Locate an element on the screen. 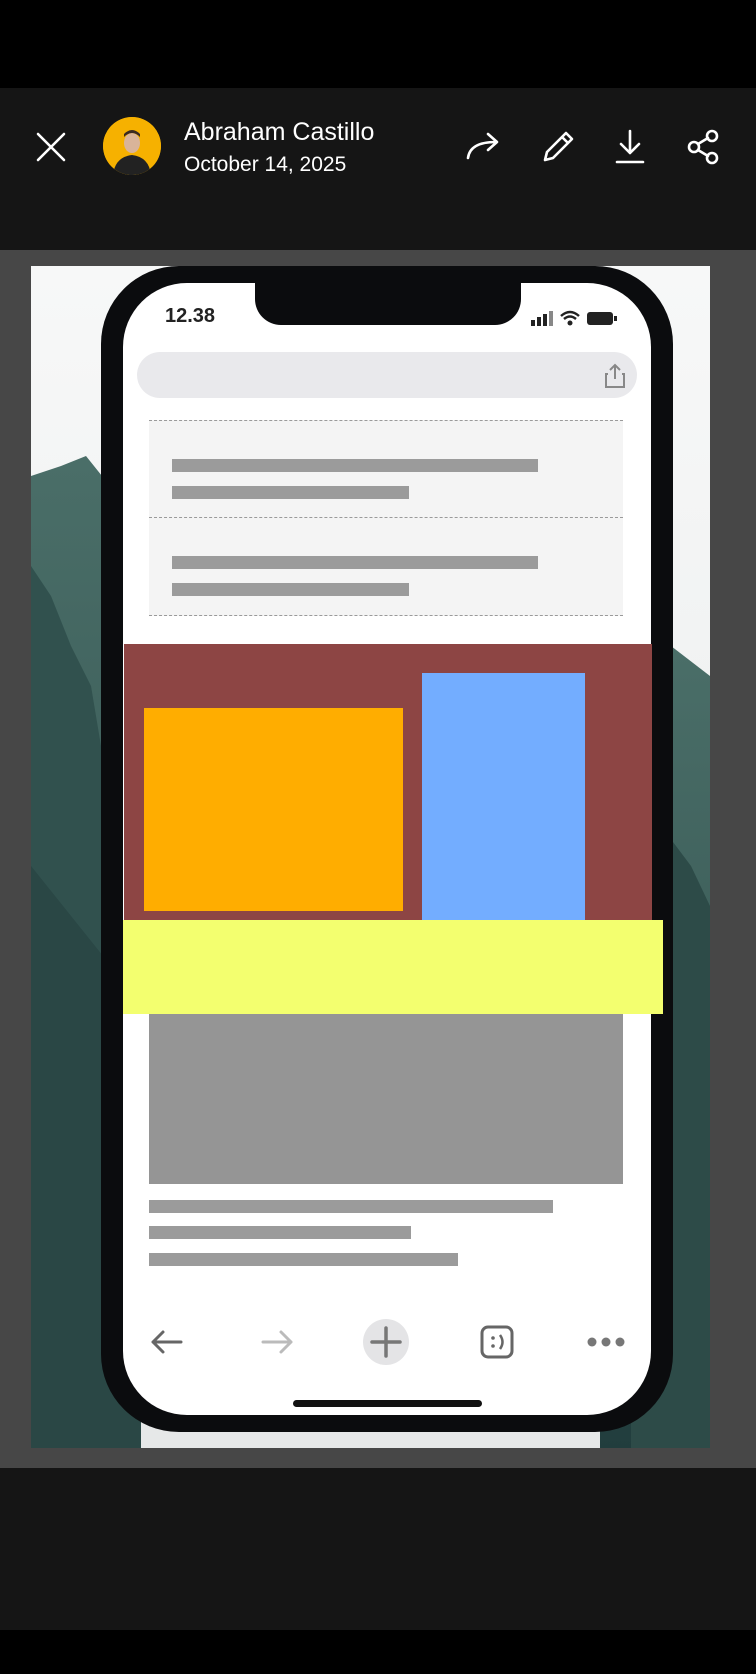 This screenshot has height=1674, width=756. phone-status-icons is located at coordinates (574, 318).